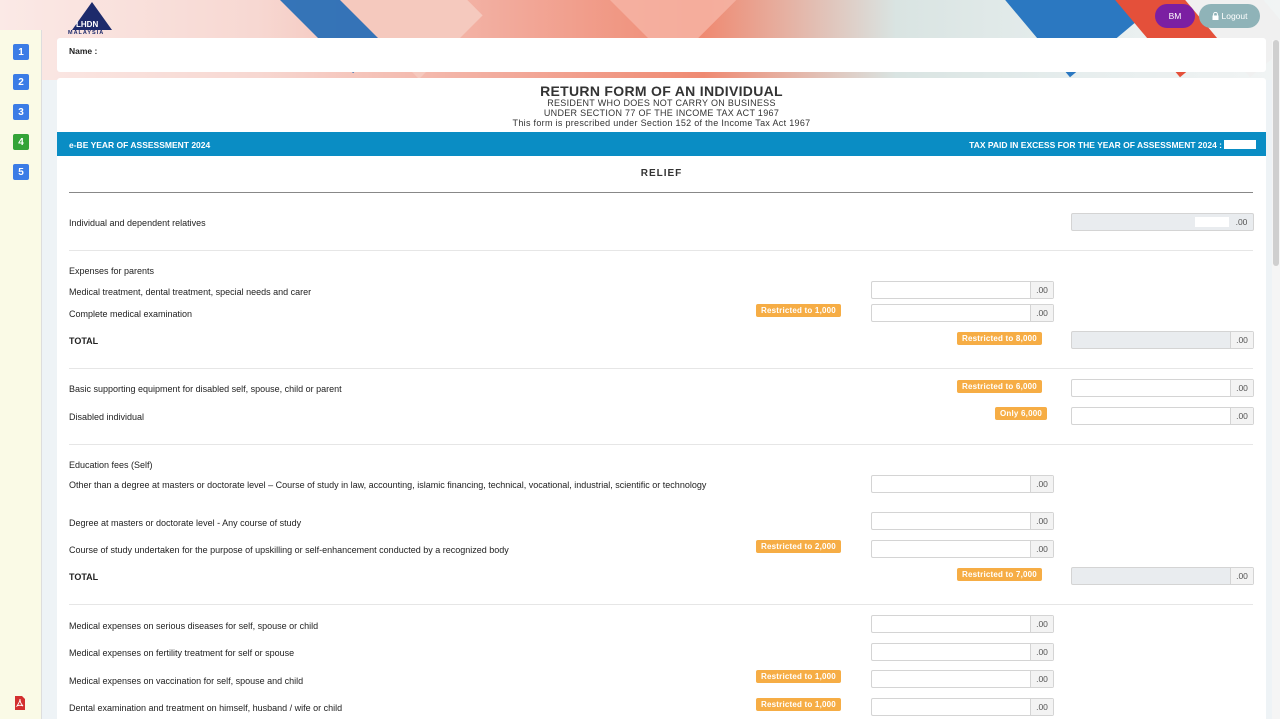 The width and height of the screenshot is (1280, 719). What do you see at coordinates (111, 465) in the screenshot?
I see `education-heading: Education fees (Self)` at bounding box center [111, 465].